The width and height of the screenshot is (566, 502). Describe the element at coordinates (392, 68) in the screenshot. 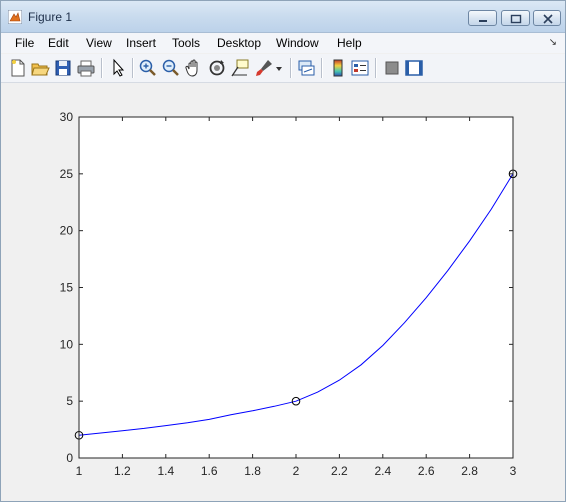

I see `hide-plot-tools-icon` at that location.